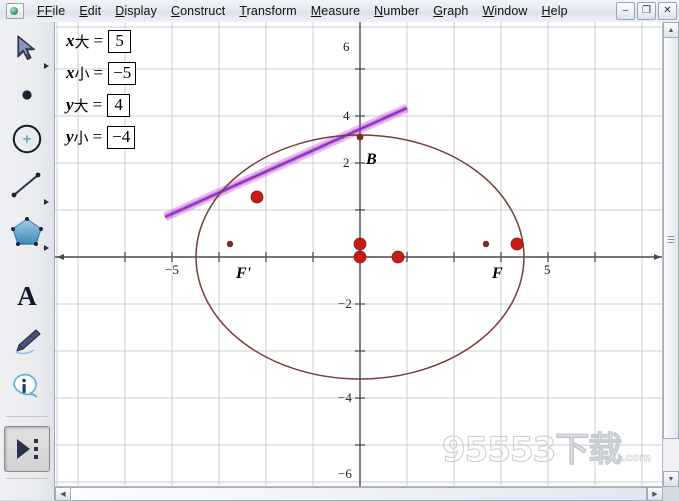  I want to click on param-y-max: y 大 = 4, so click(98, 105).